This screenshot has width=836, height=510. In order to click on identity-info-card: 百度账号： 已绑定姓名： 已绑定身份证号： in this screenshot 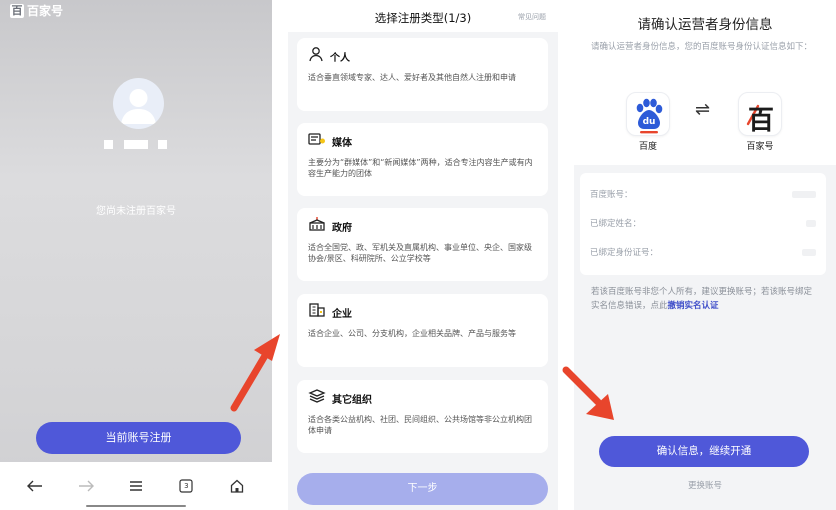, I will do `click(703, 224)`.